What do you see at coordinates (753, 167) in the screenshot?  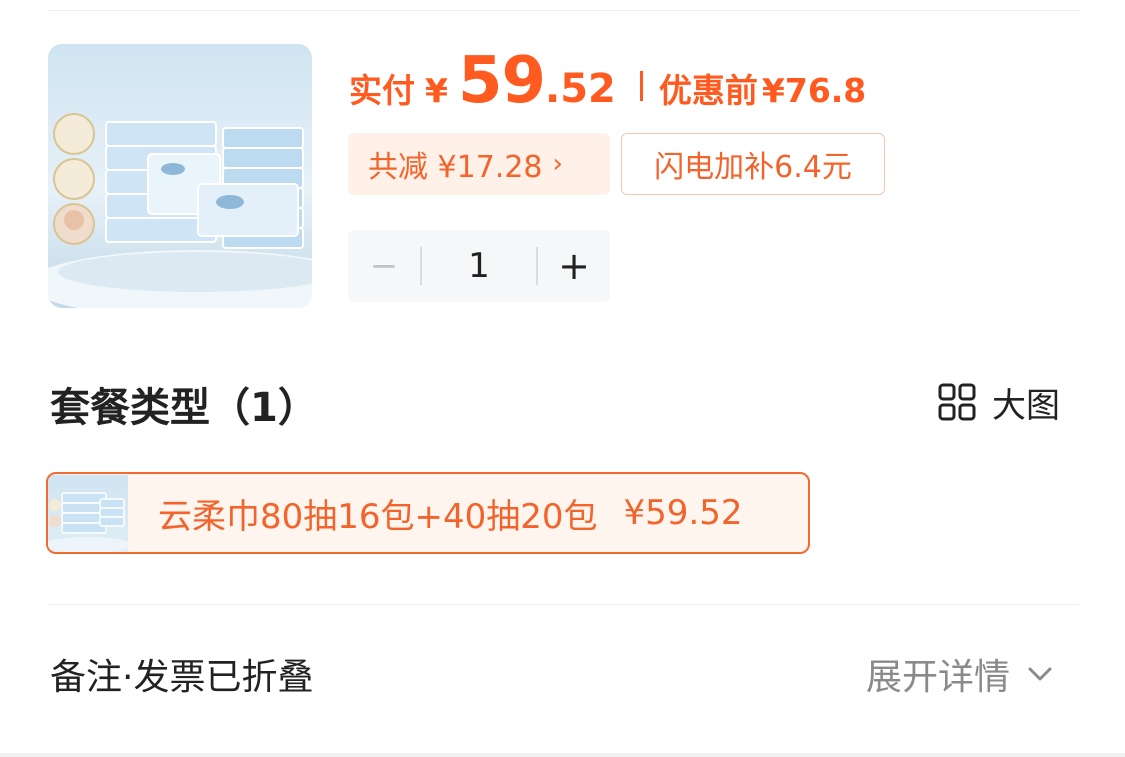 I see `flash-subsidy-text: 闪电加补6.4元` at bounding box center [753, 167].